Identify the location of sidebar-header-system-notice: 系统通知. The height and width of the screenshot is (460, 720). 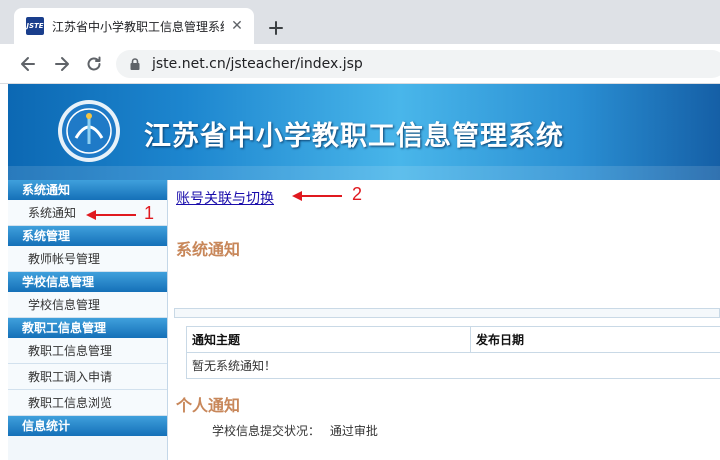
(87, 190).